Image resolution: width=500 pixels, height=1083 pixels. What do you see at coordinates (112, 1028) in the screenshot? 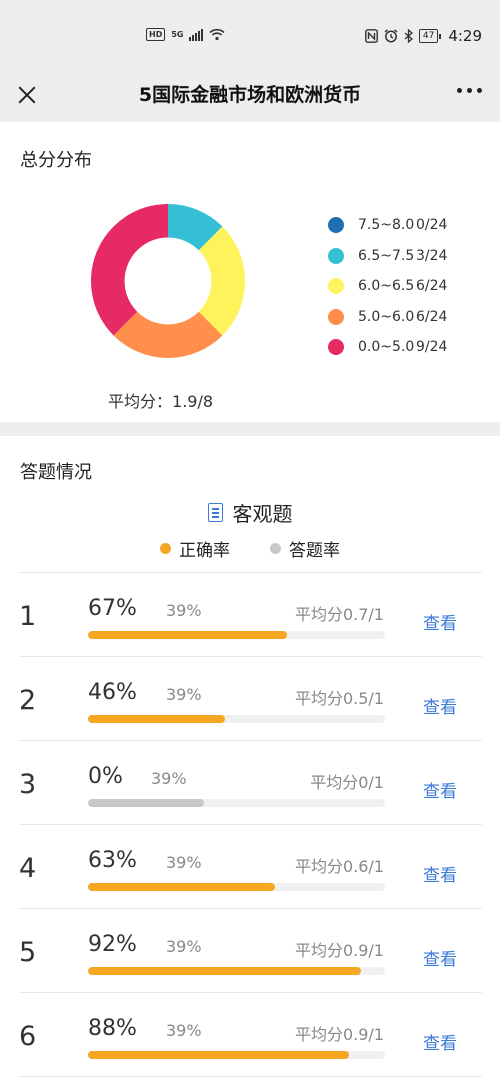
I see `correct-rate: 88%` at bounding box center [112, 1028].